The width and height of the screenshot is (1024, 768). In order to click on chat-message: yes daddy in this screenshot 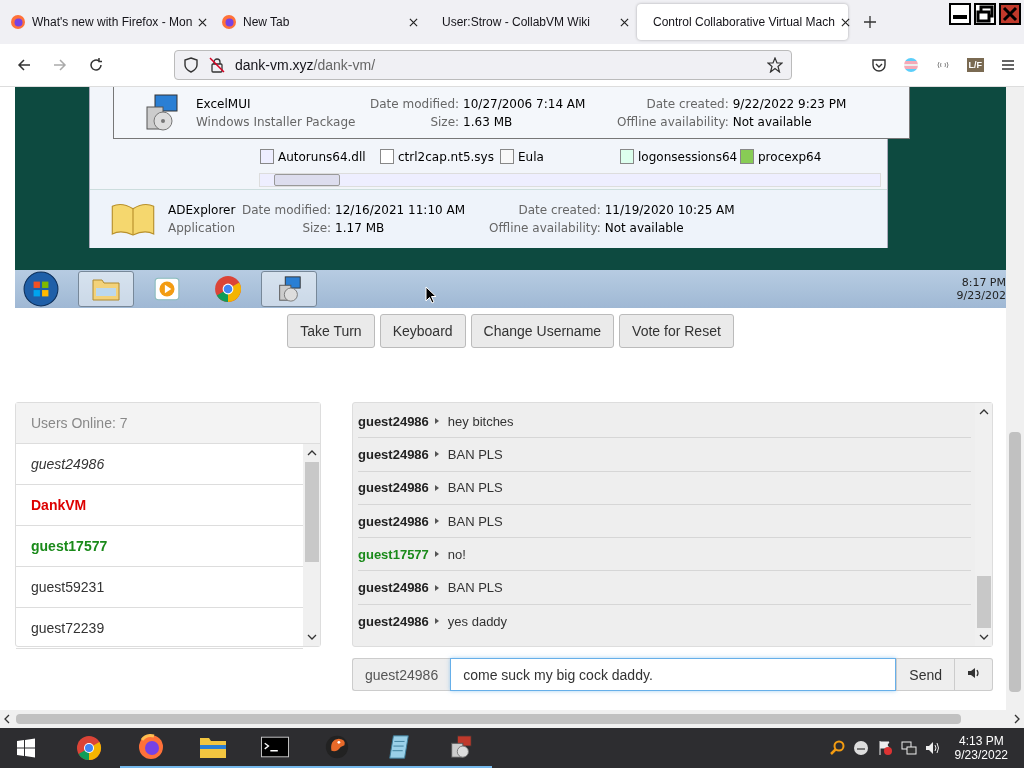, I will do `click(477, 621)`.